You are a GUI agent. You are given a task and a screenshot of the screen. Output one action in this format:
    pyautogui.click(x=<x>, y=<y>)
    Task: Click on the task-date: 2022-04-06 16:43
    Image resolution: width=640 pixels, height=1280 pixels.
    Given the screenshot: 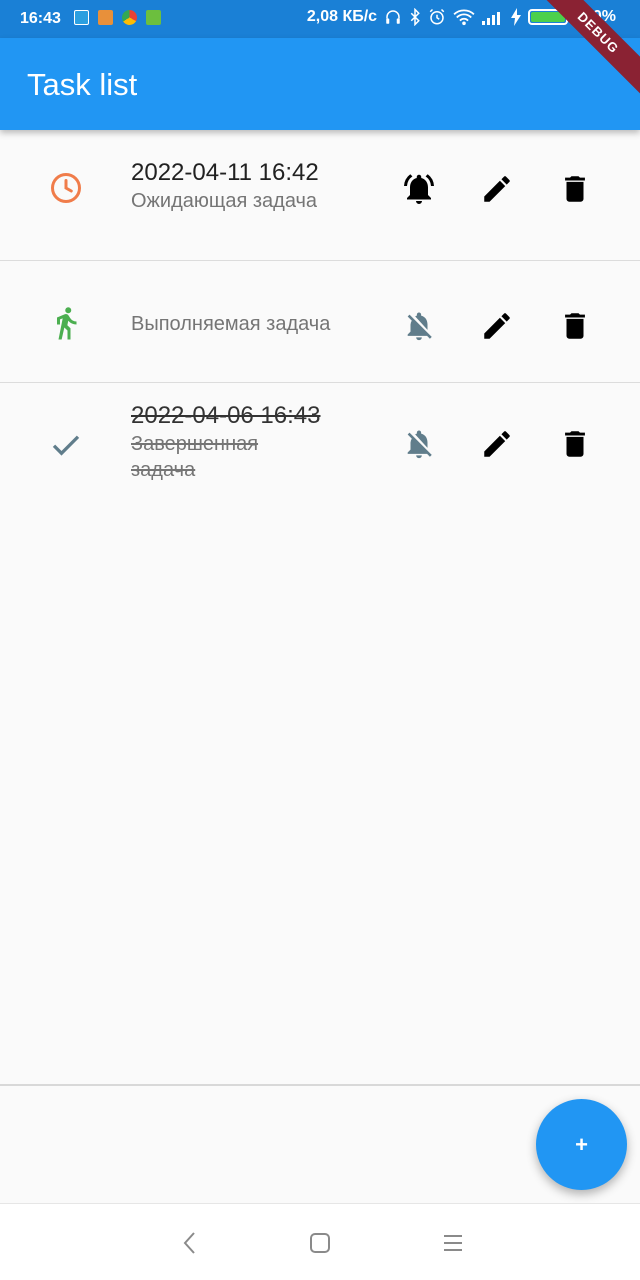 What is the action you would take?
    pyautogui.click(x=226, y=415)
    